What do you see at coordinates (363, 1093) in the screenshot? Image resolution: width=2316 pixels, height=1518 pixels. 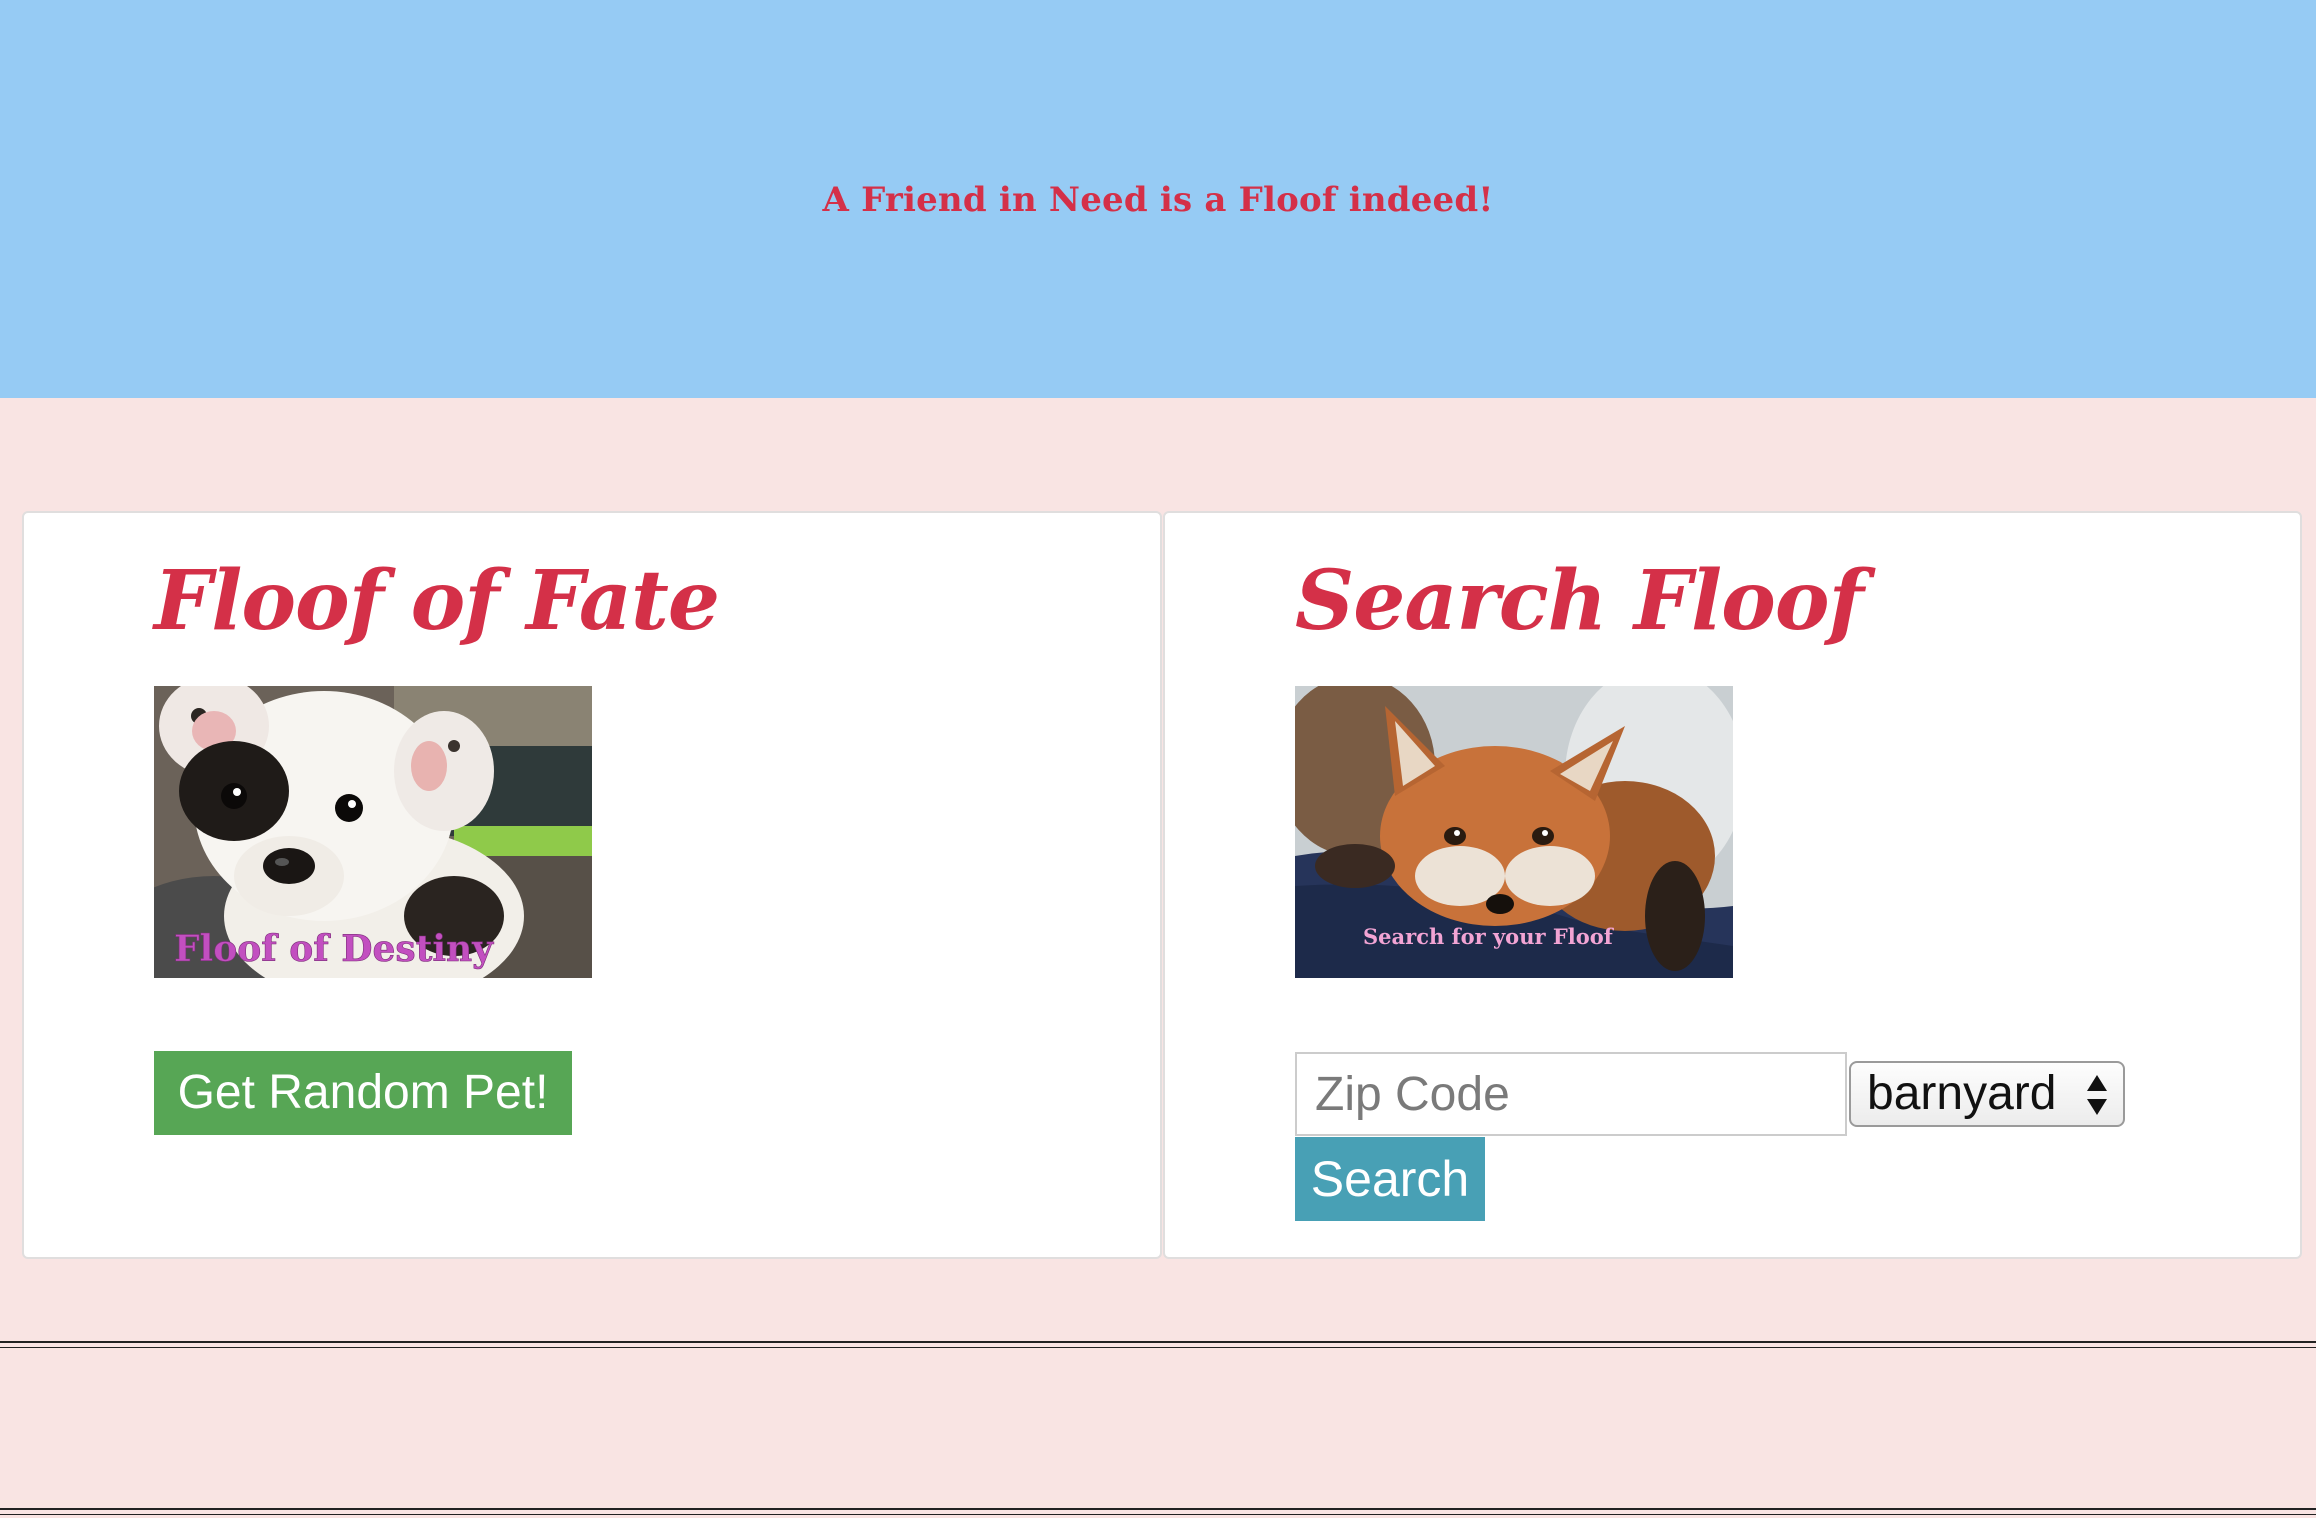 I see `get-random-pet-button: Get Random Pet!` at bounding box center [363, 1093].